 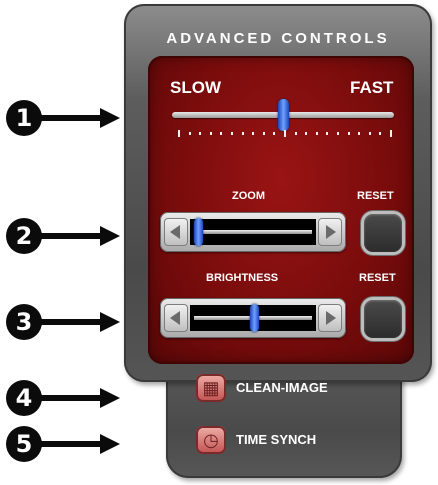 I want to click on brightness-reset-label: RESET, so click(x=377, y=278).